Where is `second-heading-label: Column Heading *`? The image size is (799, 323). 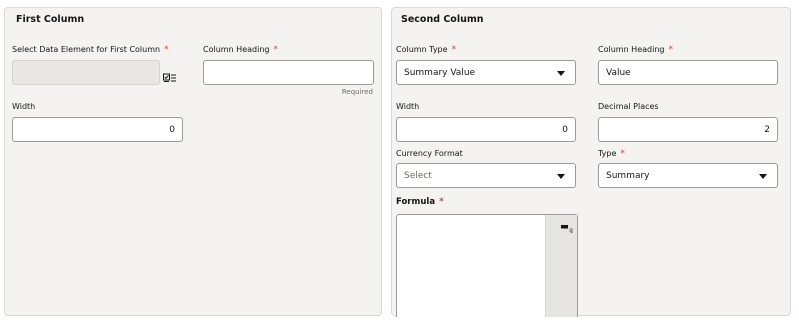 second-heading-label: Column Heading * is located at coordinates (635, 50).